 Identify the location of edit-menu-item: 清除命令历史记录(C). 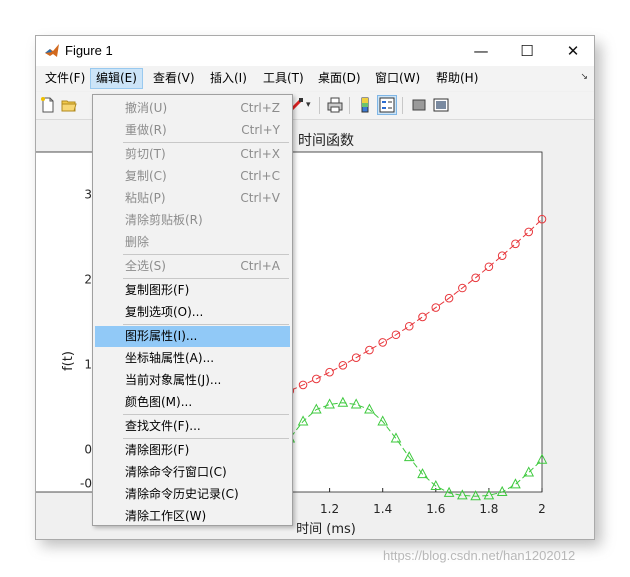
(192, 494).